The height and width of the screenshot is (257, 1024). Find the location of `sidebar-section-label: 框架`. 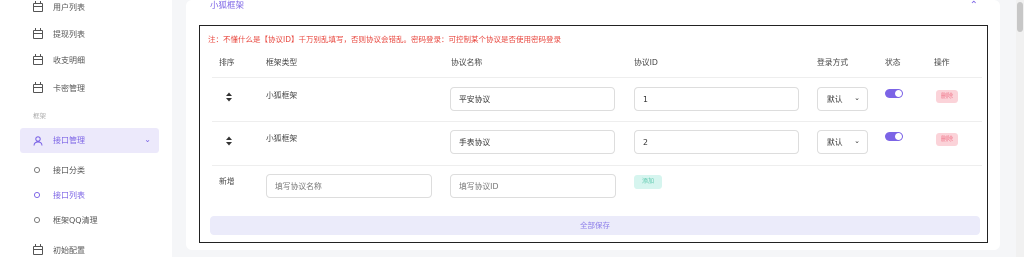

sidebar-section-label: 框架 is located at coordinates (39, 116).